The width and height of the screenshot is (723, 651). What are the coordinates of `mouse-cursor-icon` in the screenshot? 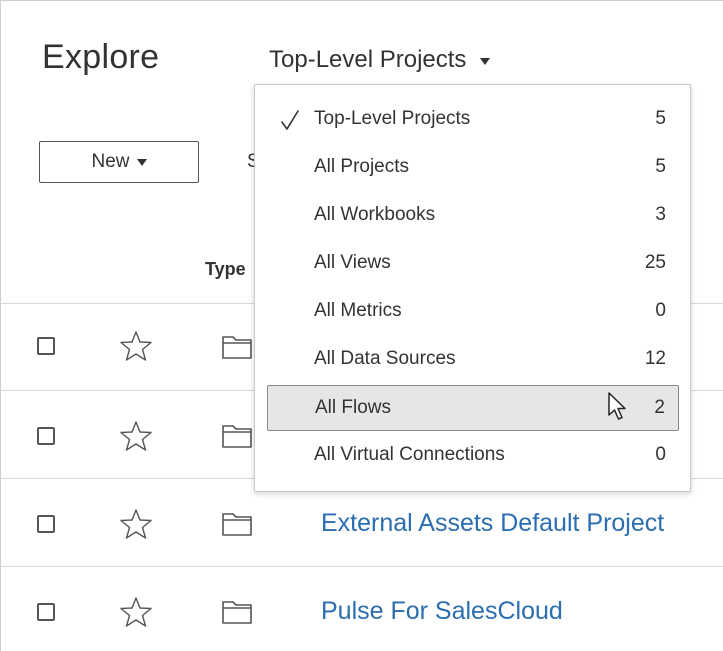 It's located at (617, 406).